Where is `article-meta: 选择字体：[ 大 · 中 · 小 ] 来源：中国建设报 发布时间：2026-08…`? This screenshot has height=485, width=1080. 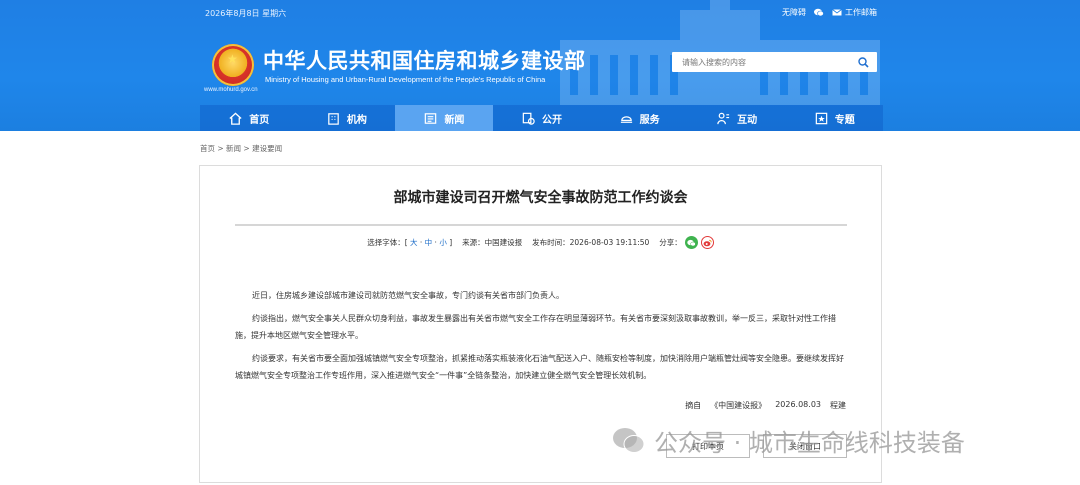 article-meta: 选择字体：[ 大 · 中 · 小 ] 来源：中国建设报 发布时间：2026-08… is located at coordinates (540, 242).